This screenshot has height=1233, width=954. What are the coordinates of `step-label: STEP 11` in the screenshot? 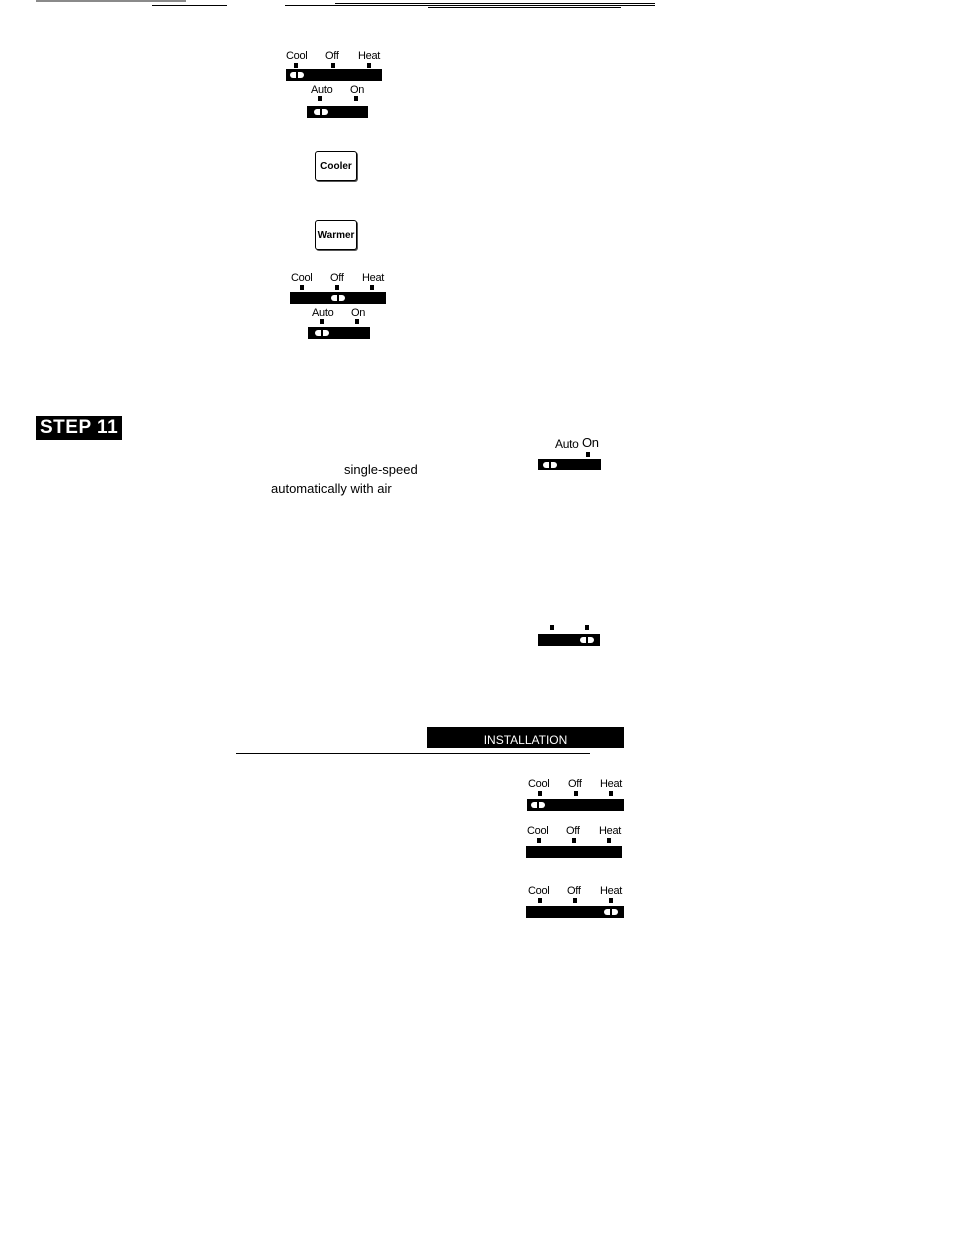 It's located at (79, 428).